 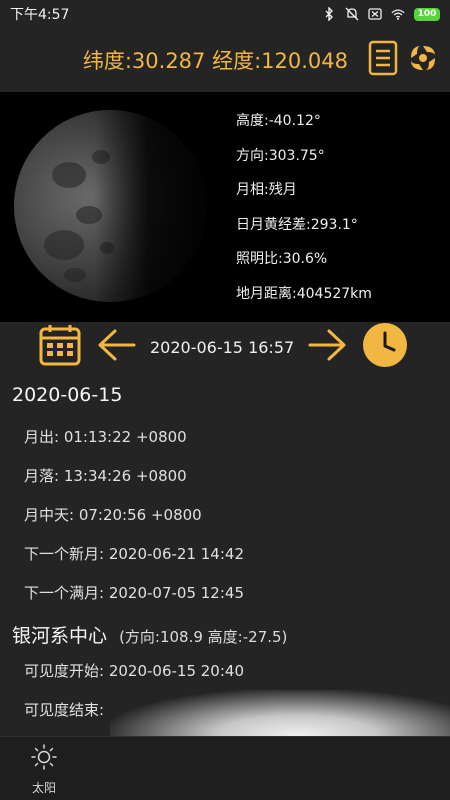 I want to click on status-bar: 下午4:57 100, so click(x=225, y=14).